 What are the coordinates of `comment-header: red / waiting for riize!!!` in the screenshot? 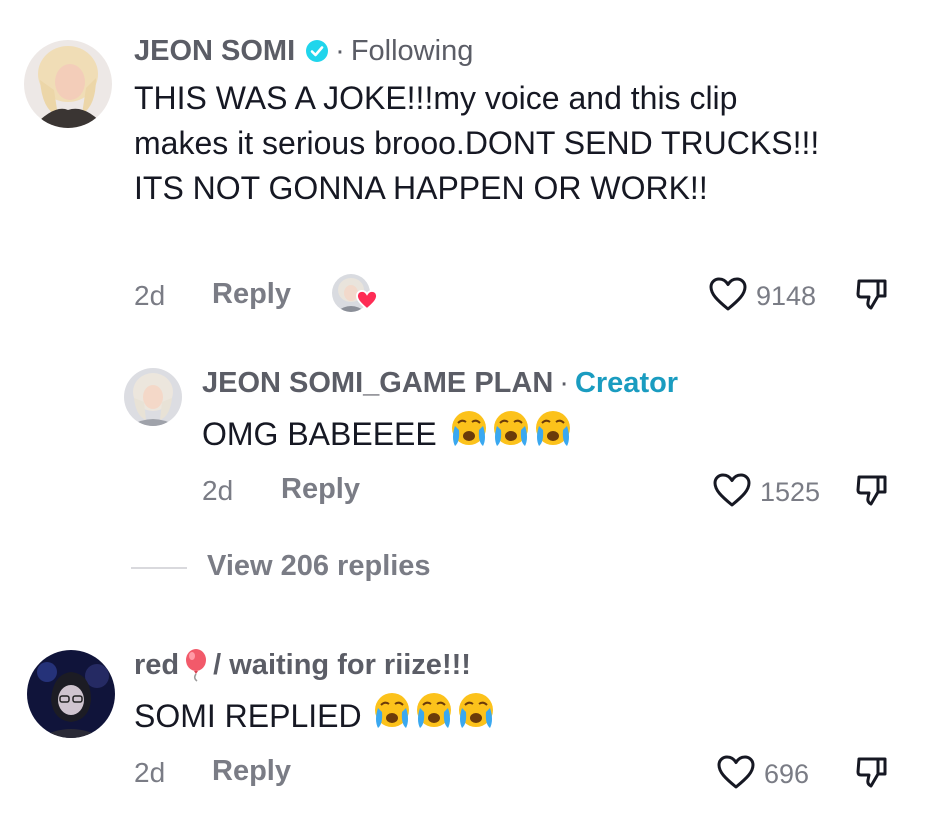 It's located at (302, 665).